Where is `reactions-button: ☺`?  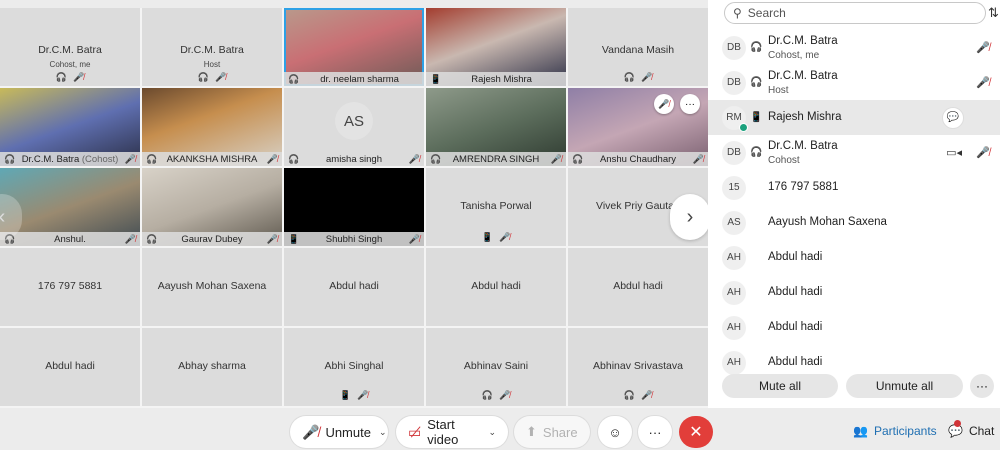 reactions-button: ☺ is located at coordinates (615, 432).